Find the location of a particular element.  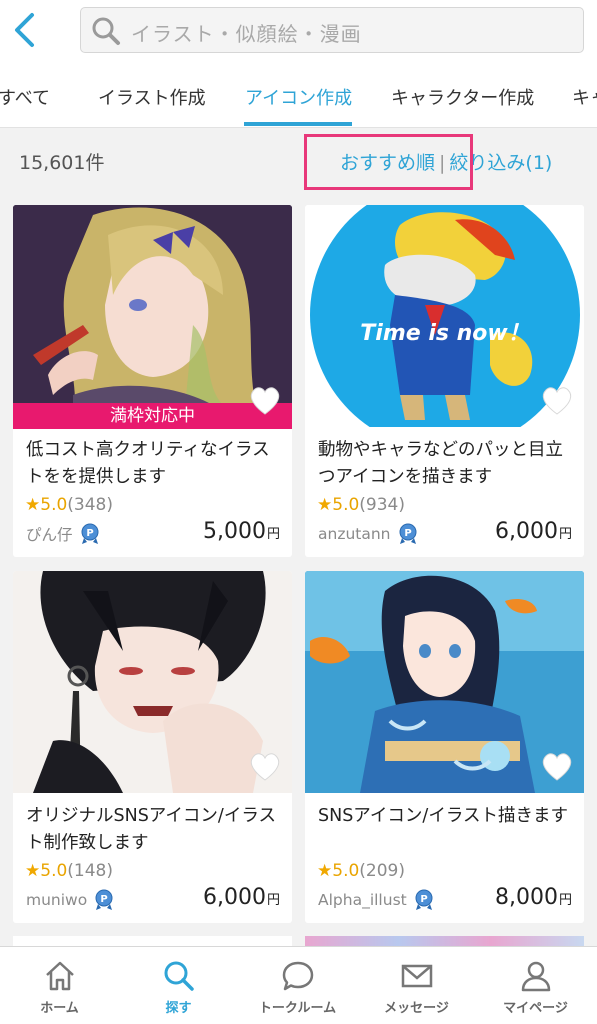

seller-name: Alpha_illust is located at coordinates (362, 900).